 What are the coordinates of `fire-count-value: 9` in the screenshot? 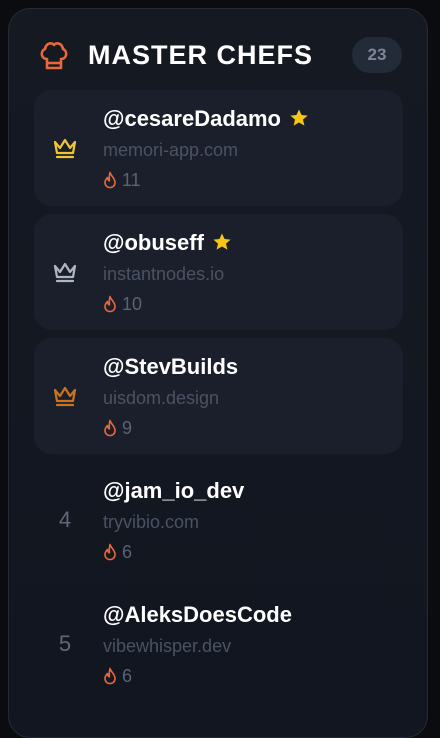 It's located at (127, 428).